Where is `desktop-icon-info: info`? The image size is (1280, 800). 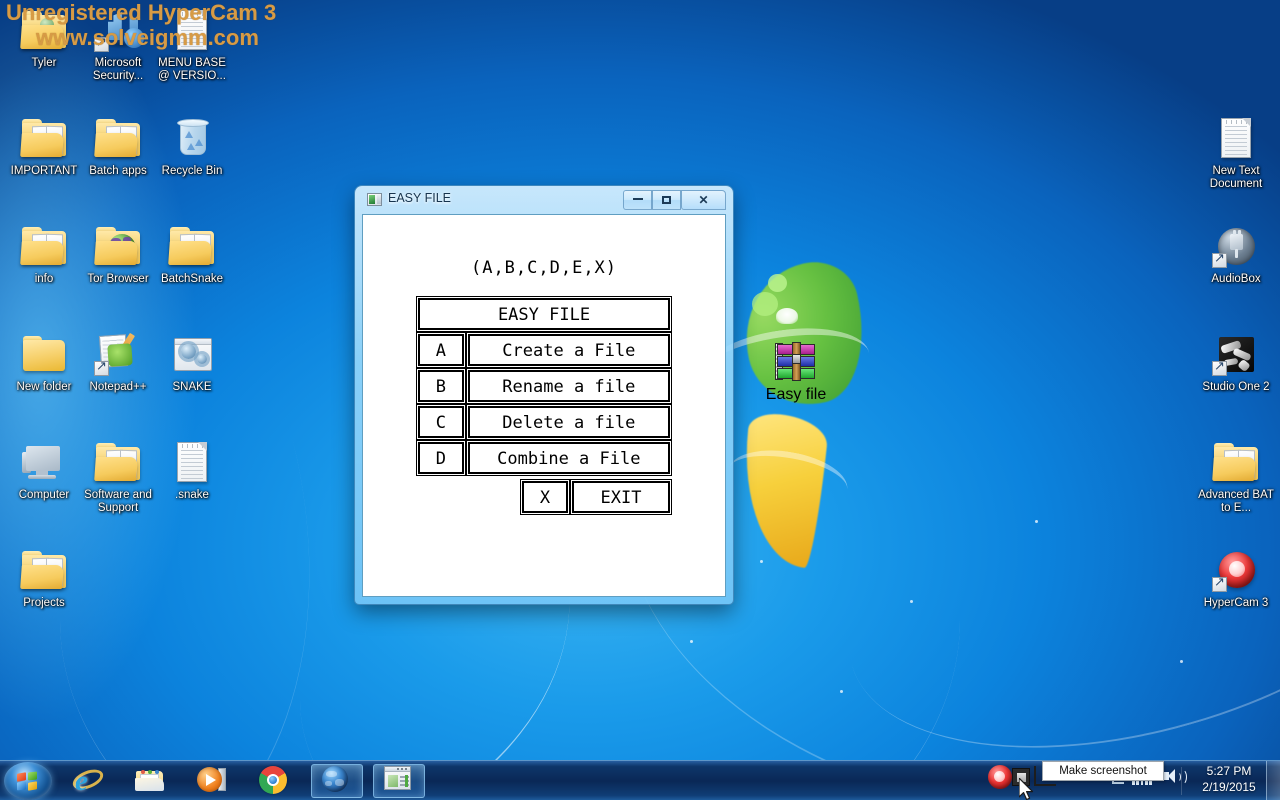 desktop-icon-info: info is located at coordinates (44, 254).